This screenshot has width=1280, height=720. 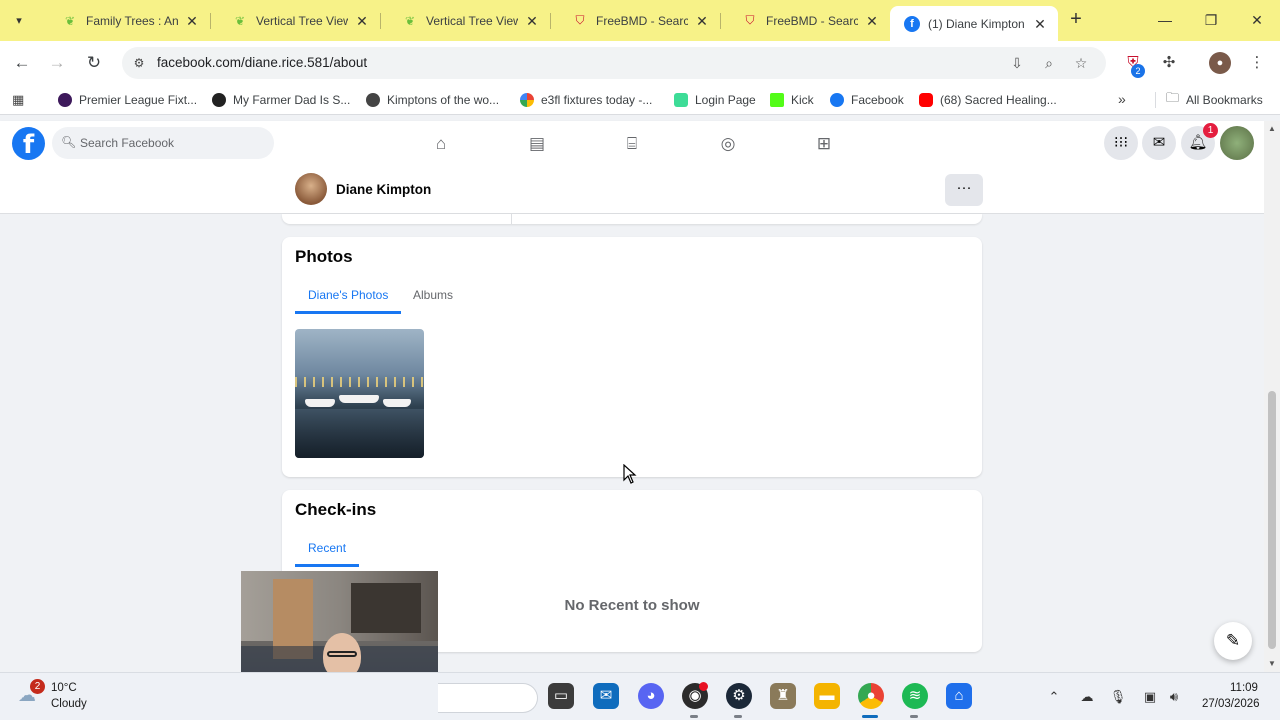 I want to click on microphone-icon: 🎙︎, so click(x=1118, y=697).